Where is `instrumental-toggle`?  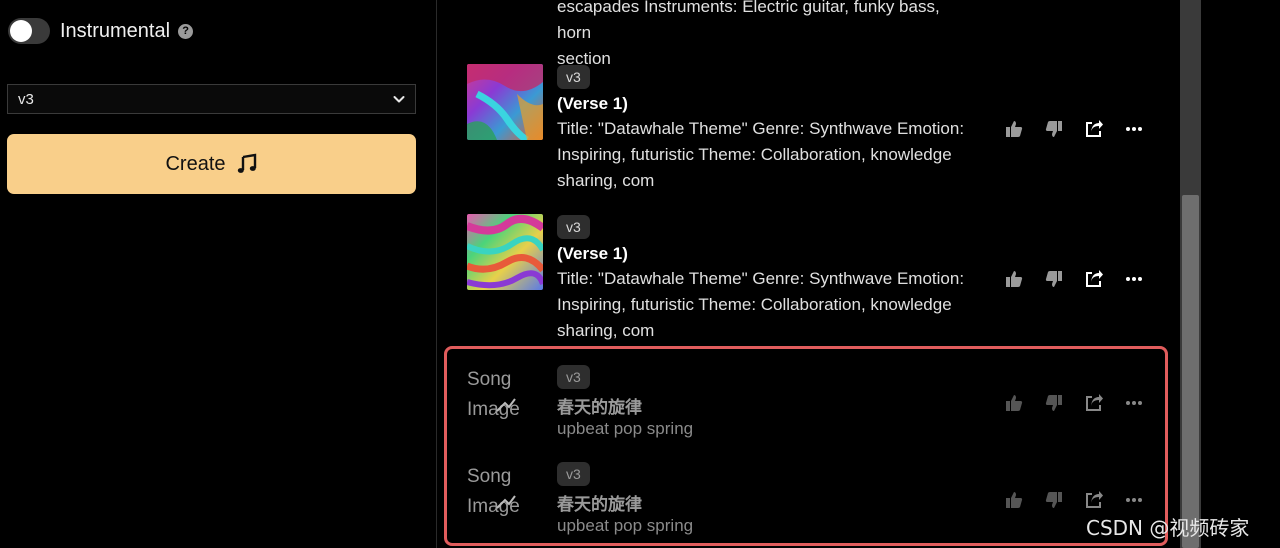 instrumental-toggle is located at coordinates (29, 31).